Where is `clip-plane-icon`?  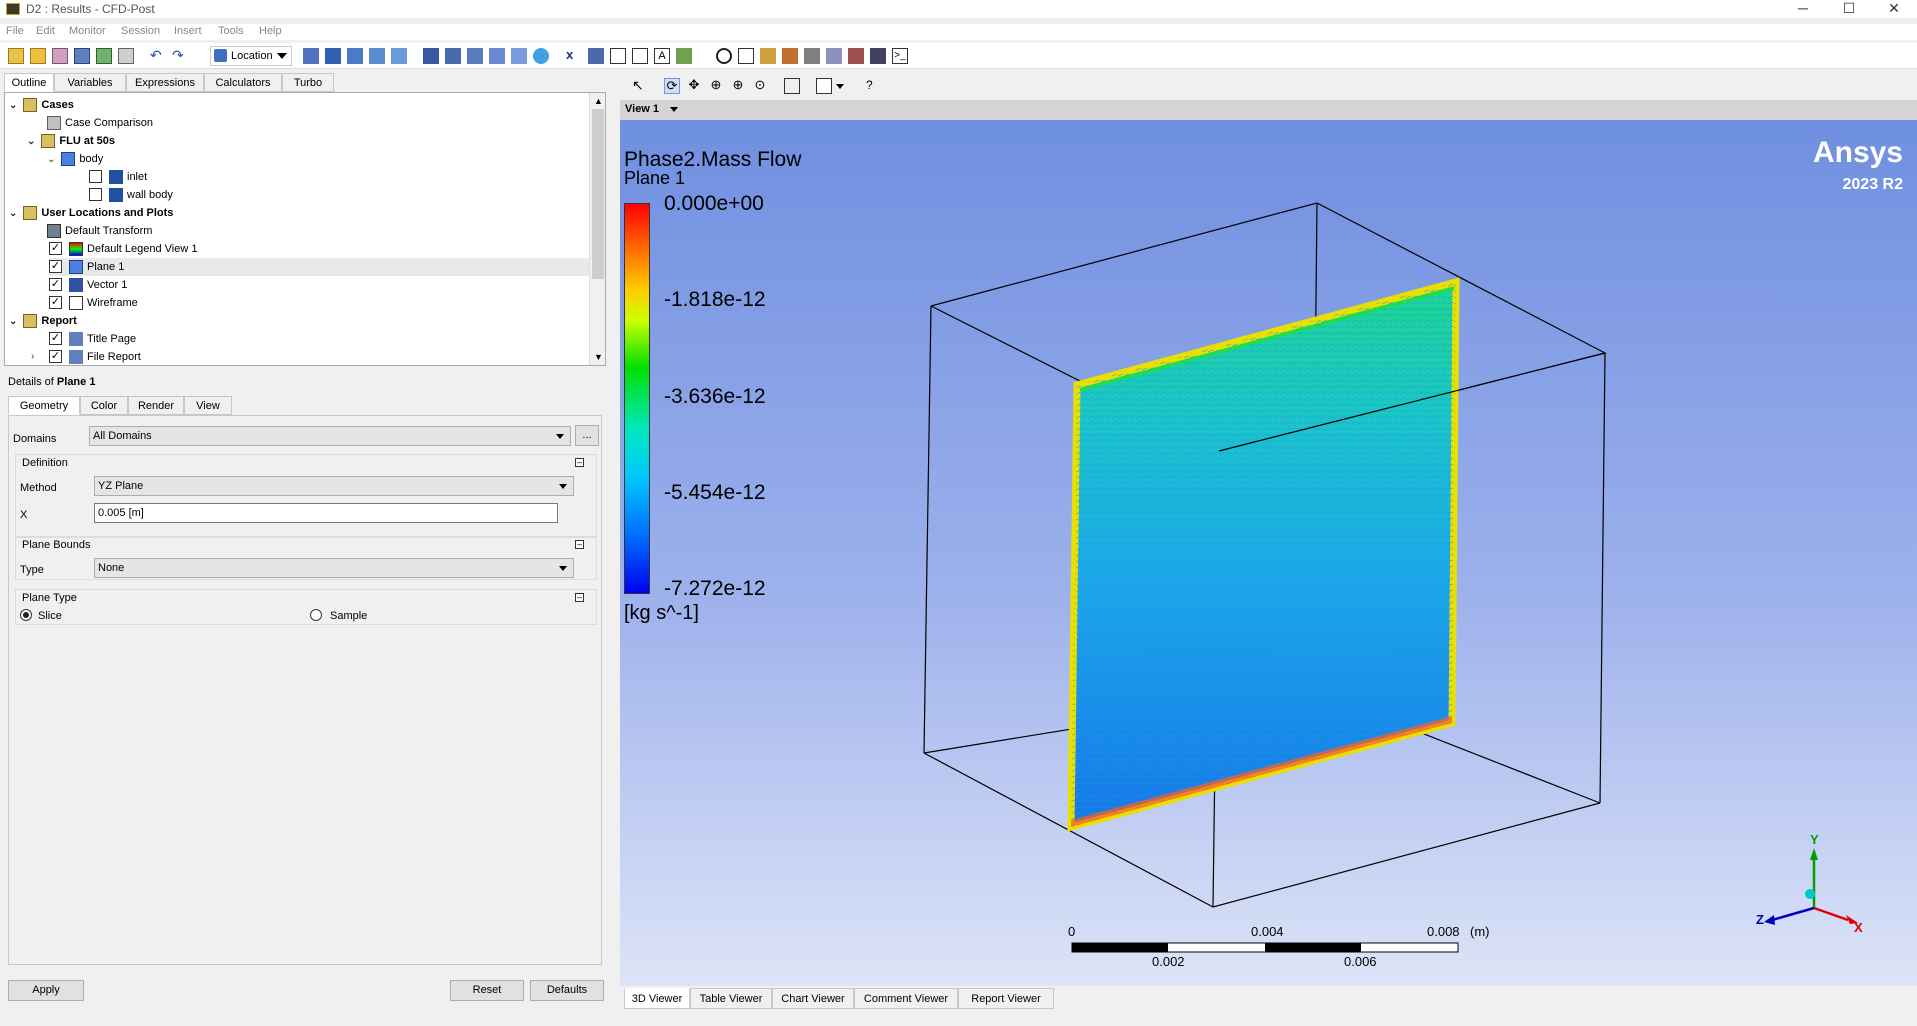 clip-plane-icon is located at coordinates (453, 56).